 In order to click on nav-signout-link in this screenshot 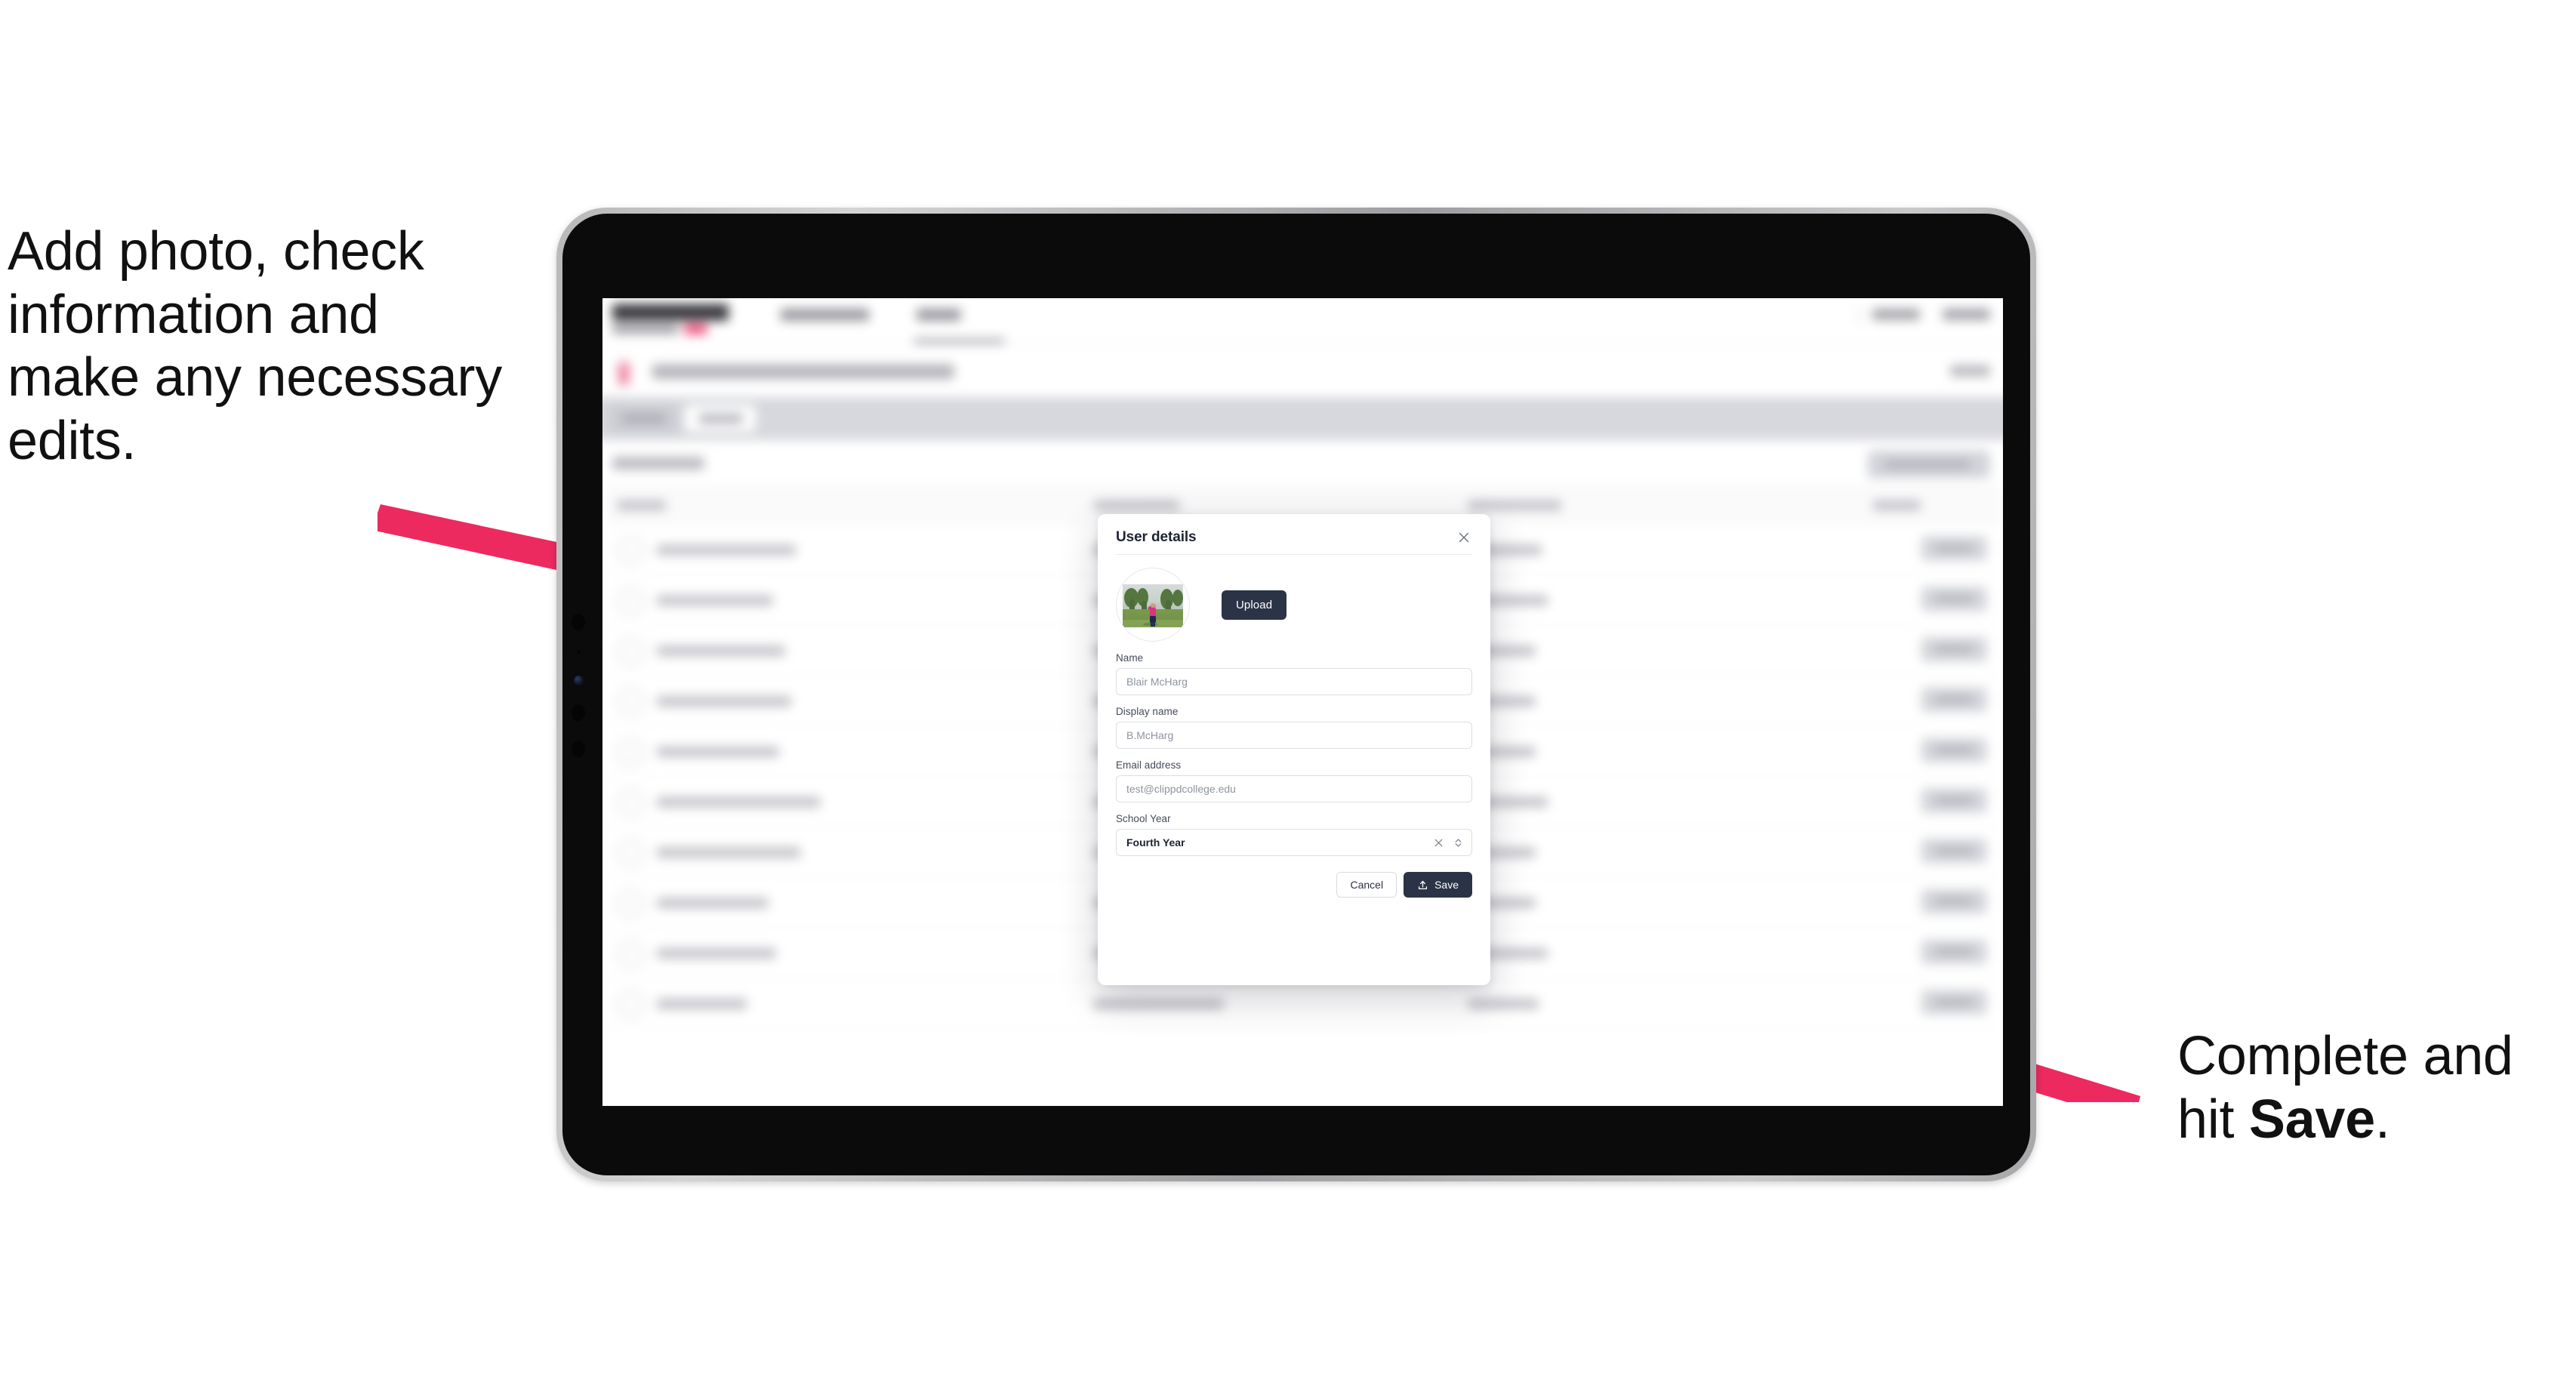, I will do `click(1966, 314)`.